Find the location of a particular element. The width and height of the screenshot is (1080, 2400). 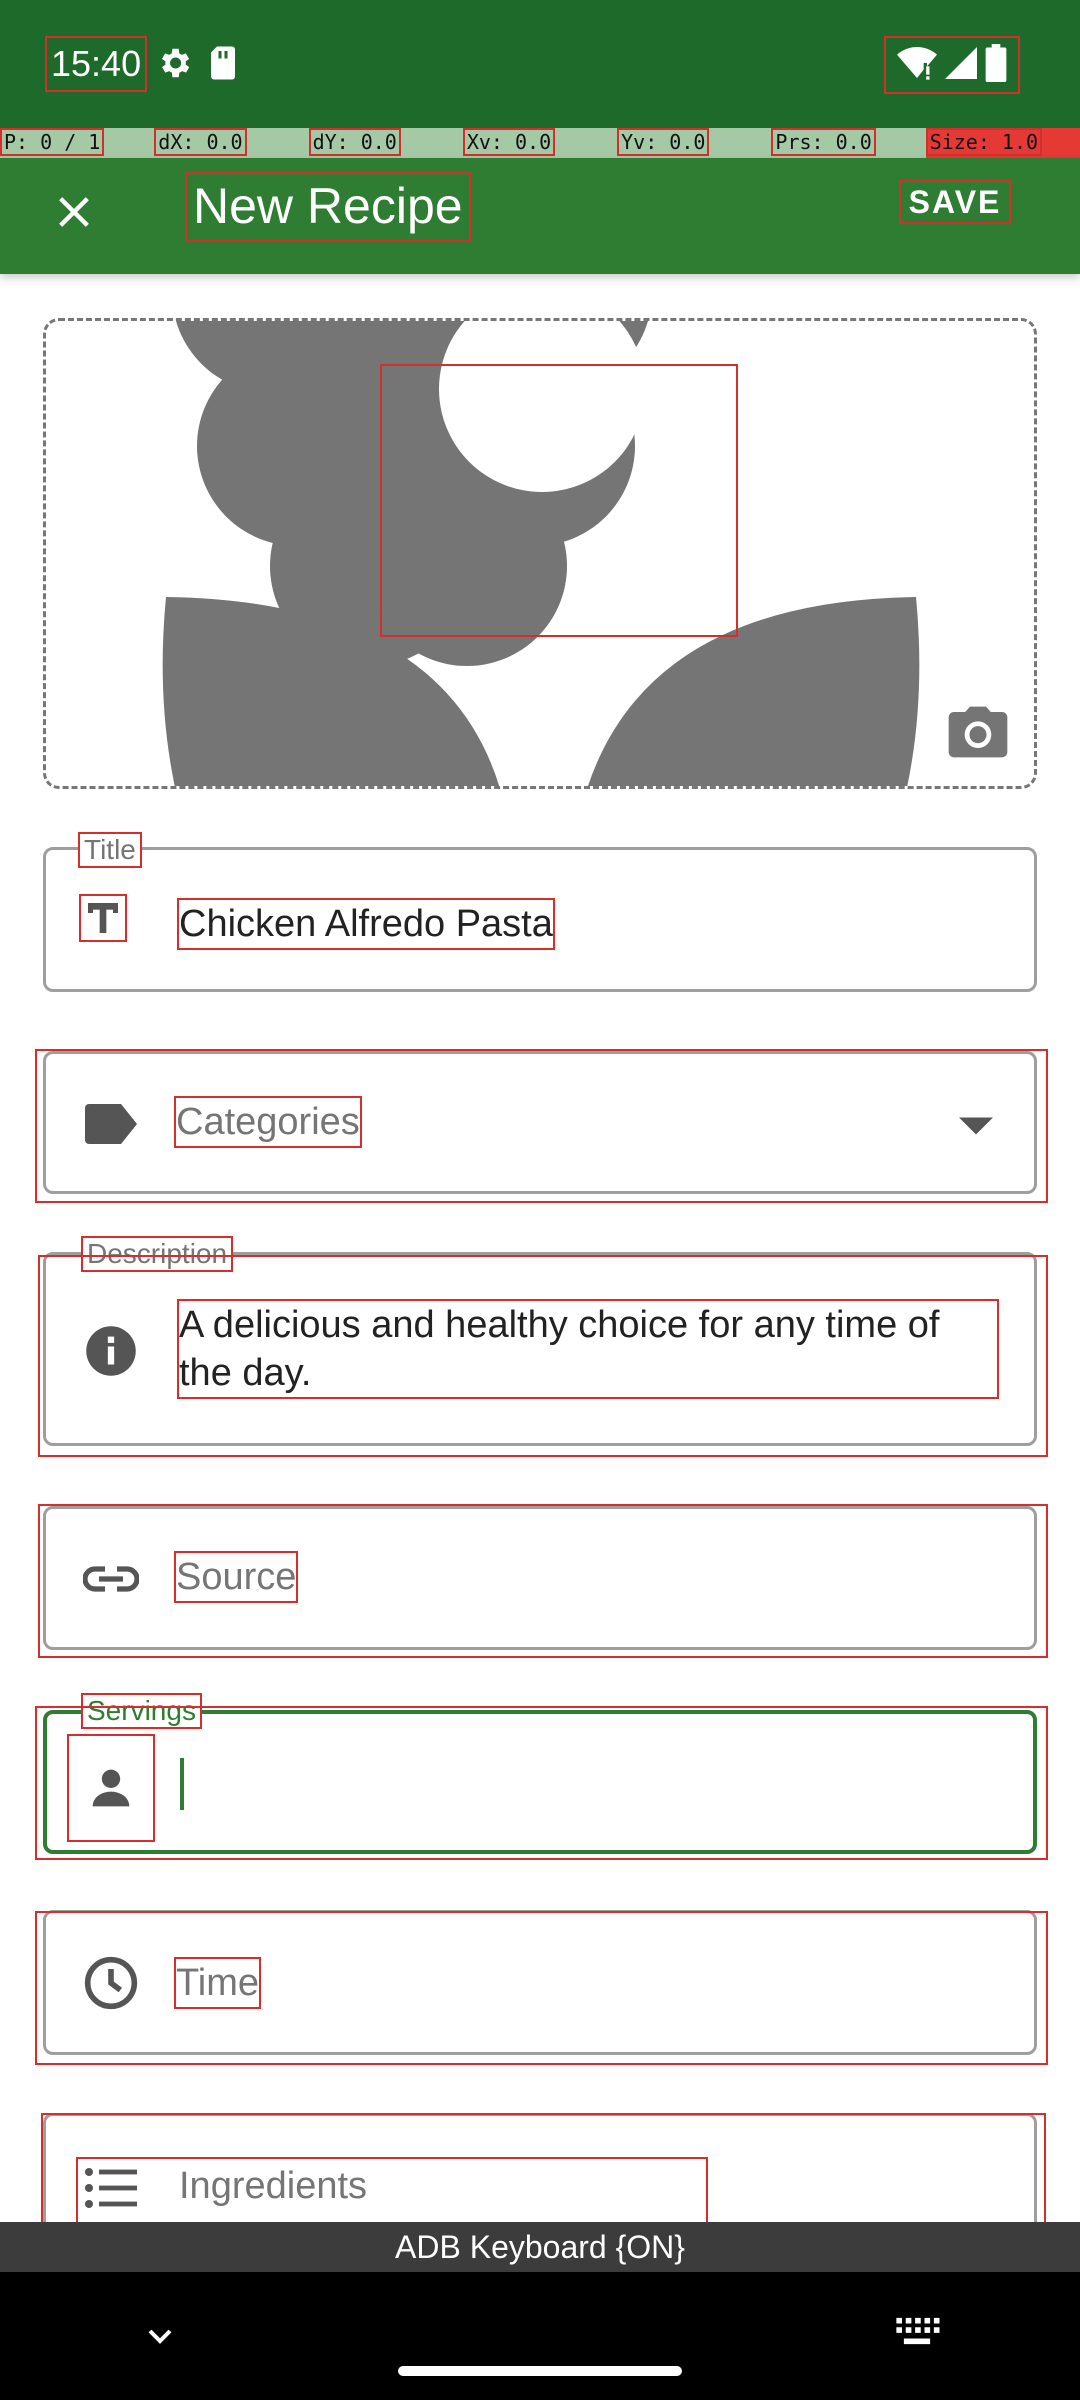

navigation-bar is located at coordinates (540, 2336).